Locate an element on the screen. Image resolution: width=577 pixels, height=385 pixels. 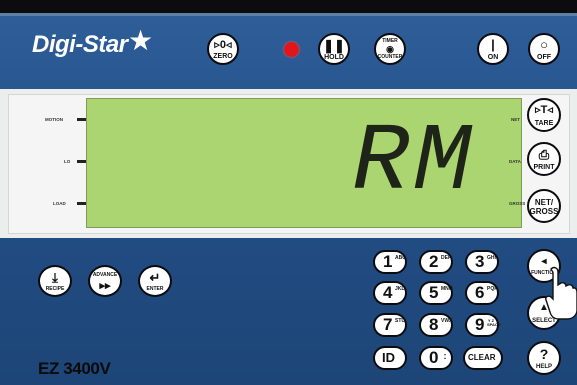
keypad-key-clear: CLEAR is located at coordinates (483, 358).